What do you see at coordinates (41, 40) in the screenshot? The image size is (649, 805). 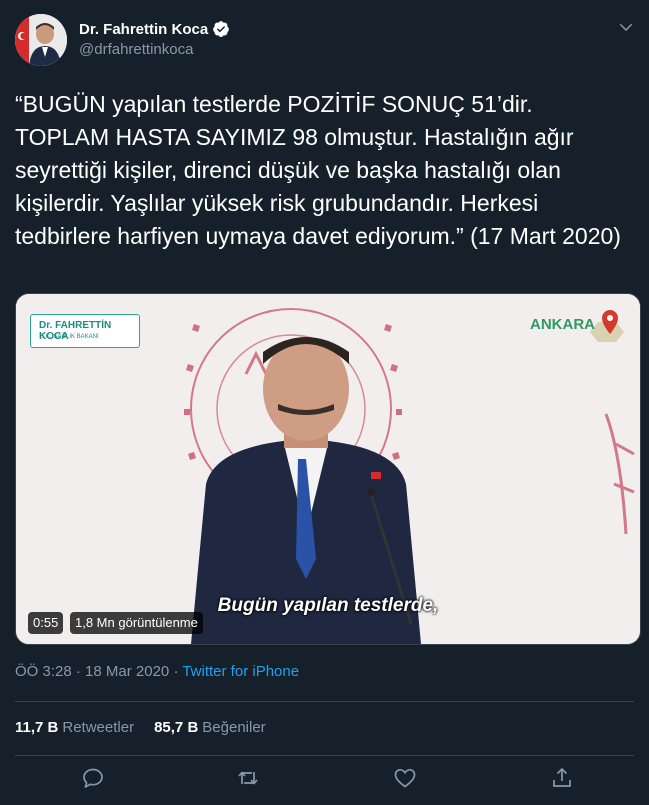 I see `avatar` at bounding box center [41, 40].